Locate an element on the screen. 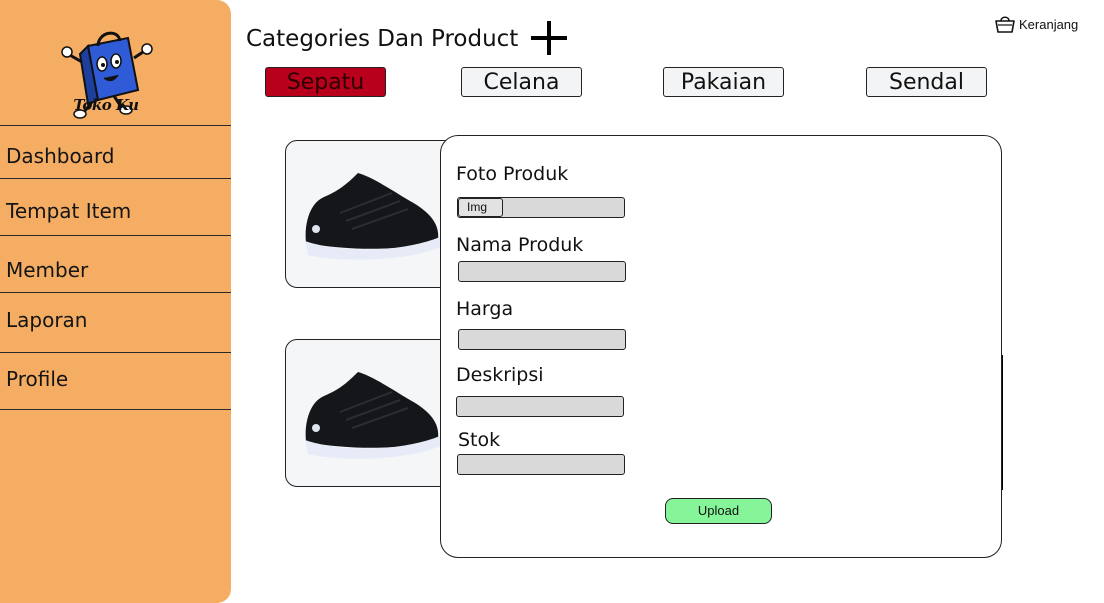  tab-pakaian: Pakaian is located at coordinates (723, 82).